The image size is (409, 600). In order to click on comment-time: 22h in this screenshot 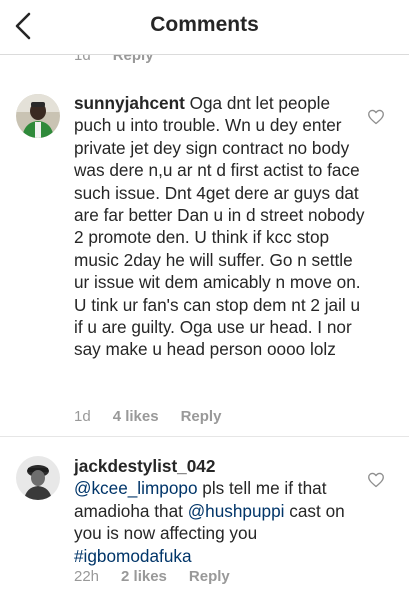, I will do `click(87, 576)`.